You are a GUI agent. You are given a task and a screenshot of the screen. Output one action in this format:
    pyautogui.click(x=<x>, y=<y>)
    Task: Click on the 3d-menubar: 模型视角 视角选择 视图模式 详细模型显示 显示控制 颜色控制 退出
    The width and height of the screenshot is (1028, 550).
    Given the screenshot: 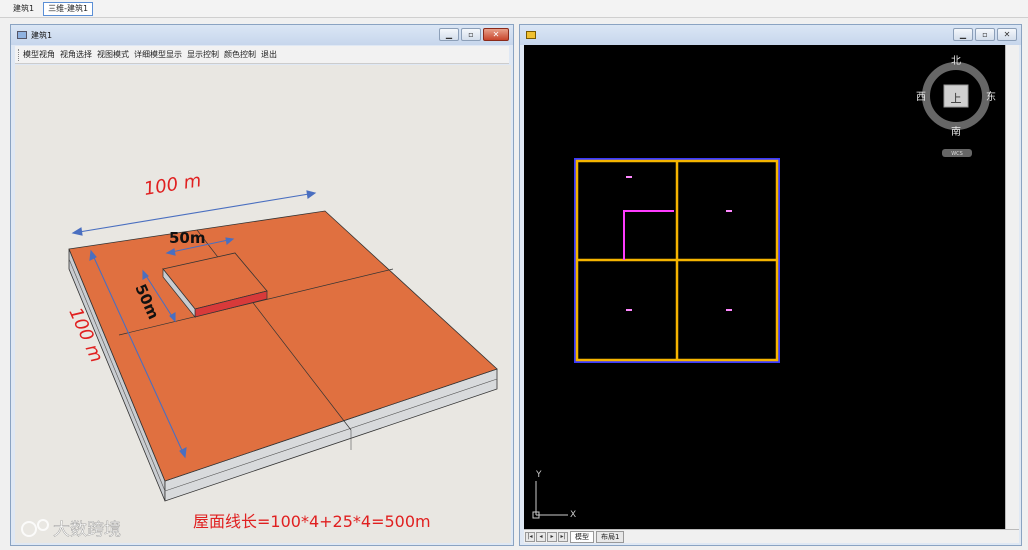 What is the action you would take?
    pyautogui.click(x=262, y=55)
    